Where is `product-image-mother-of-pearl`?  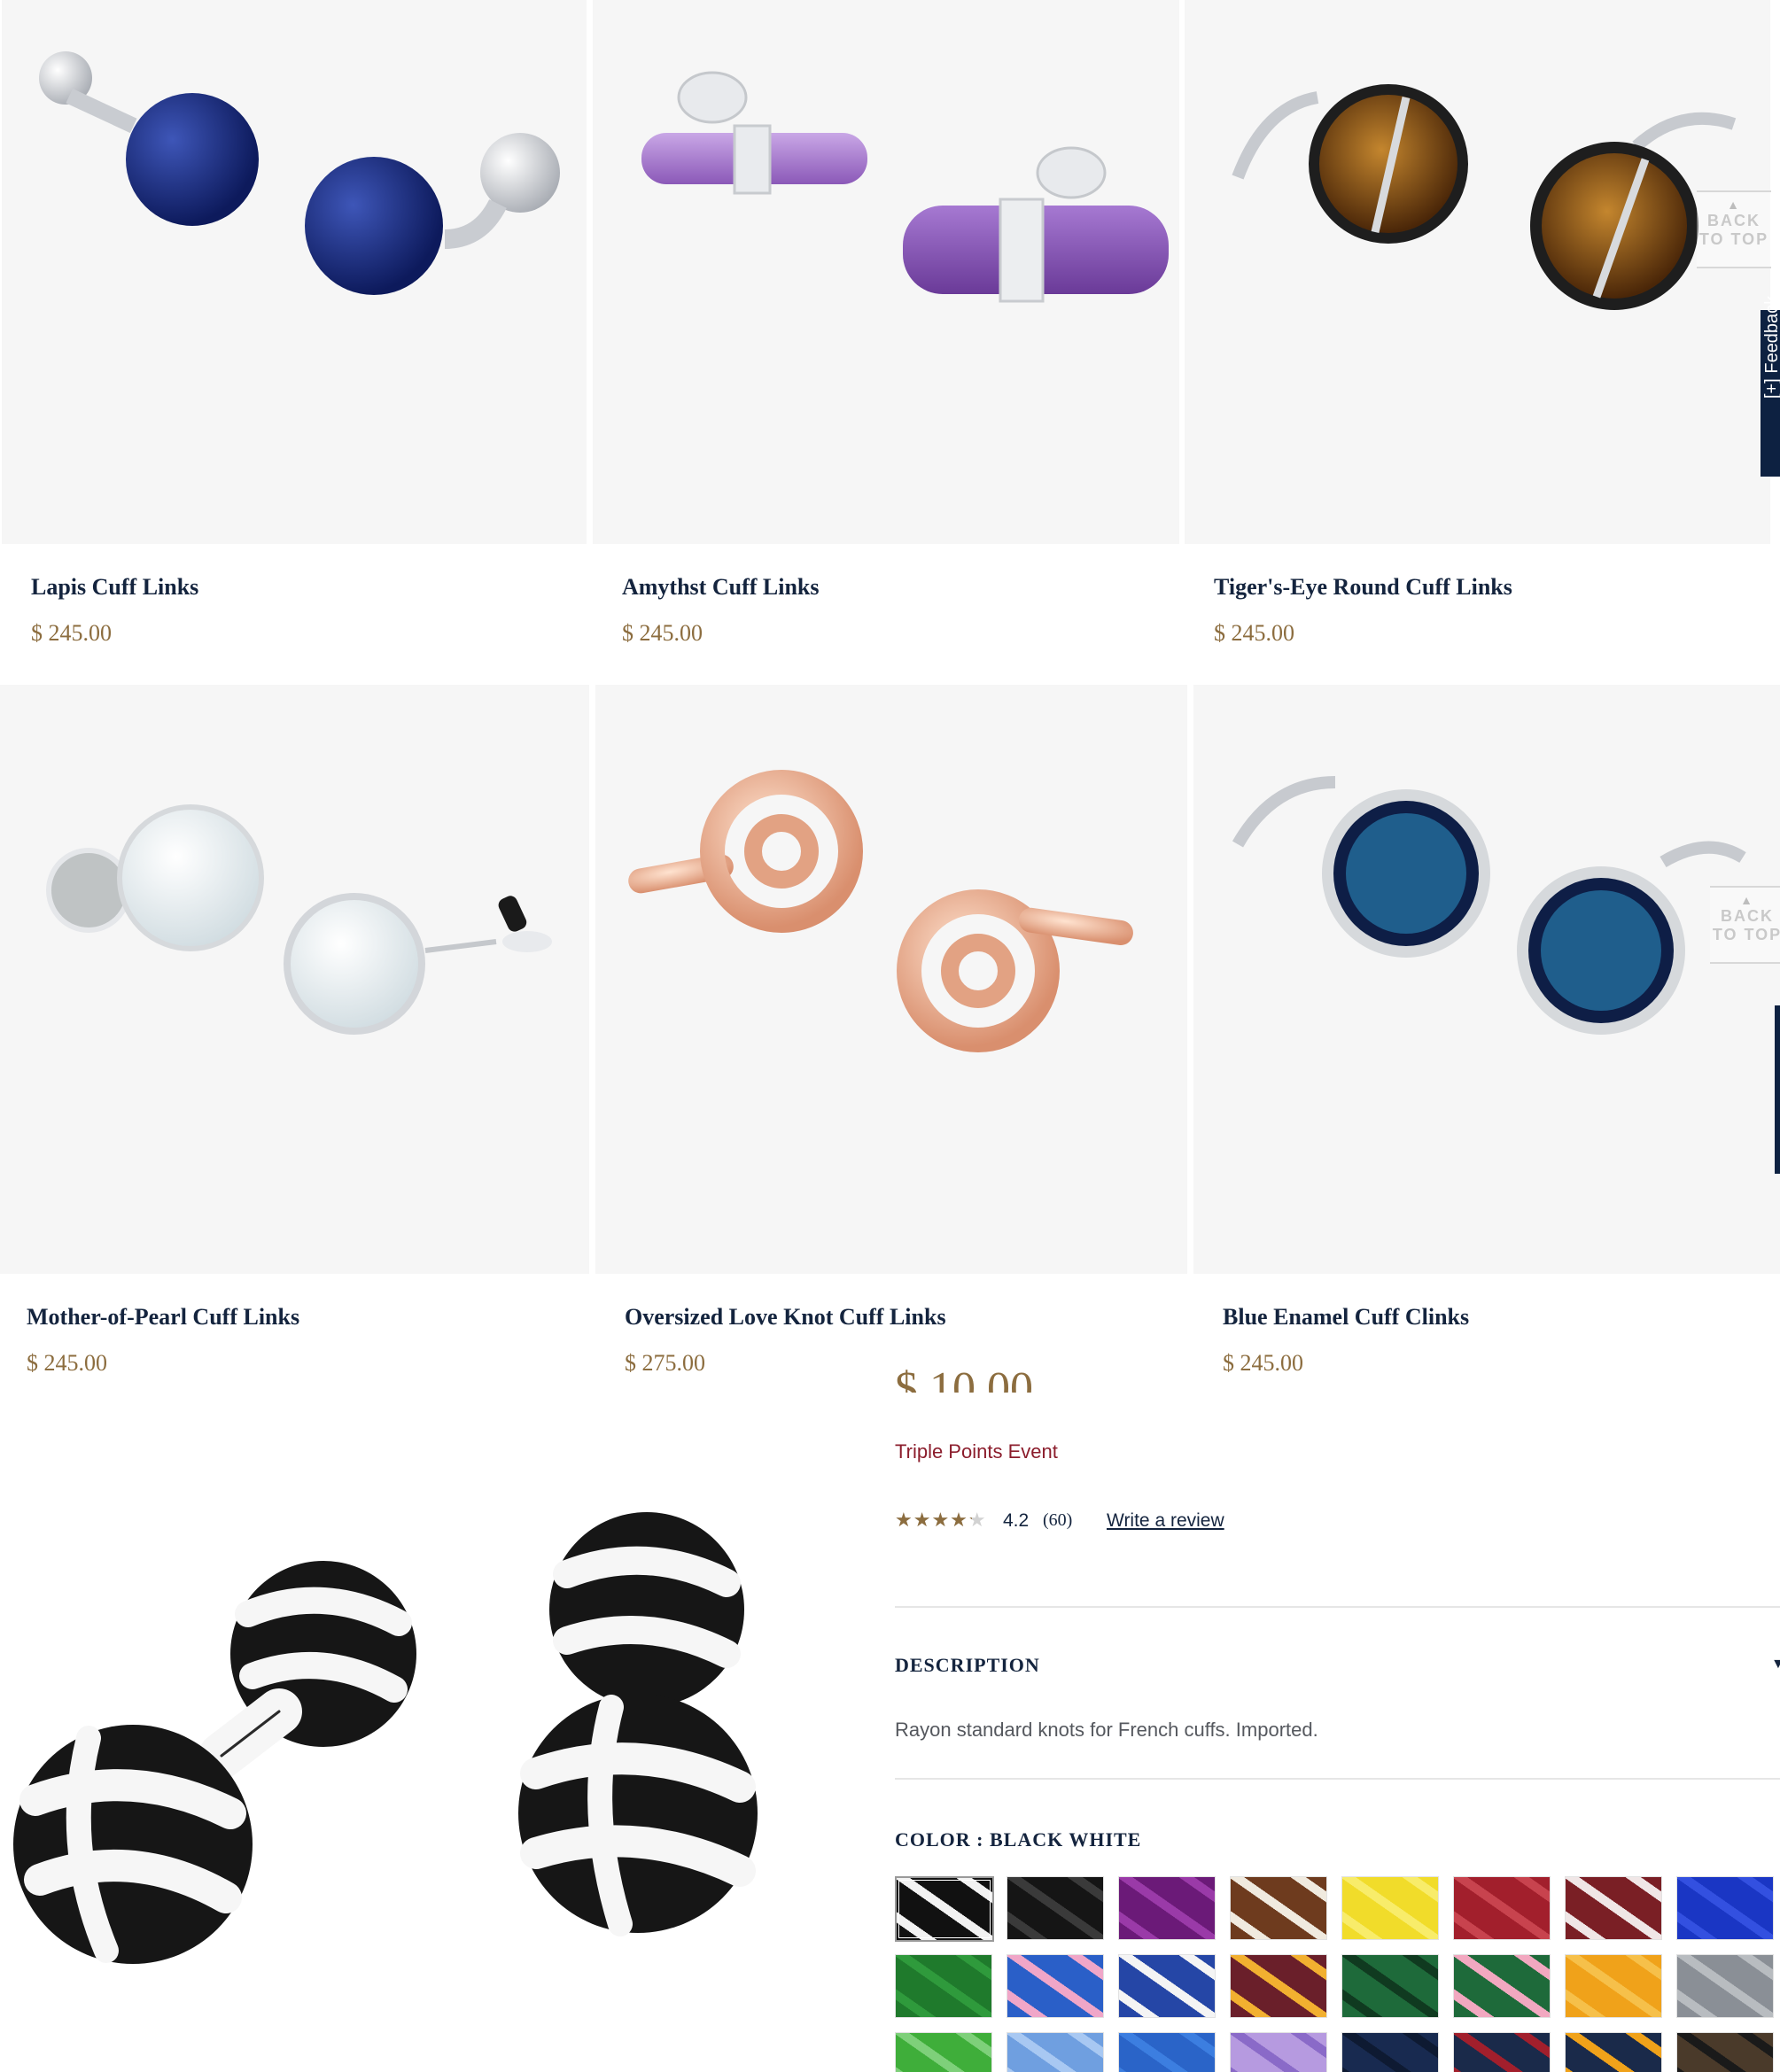 product-image-mother-of-pearl is located at coordinates (294, 979).